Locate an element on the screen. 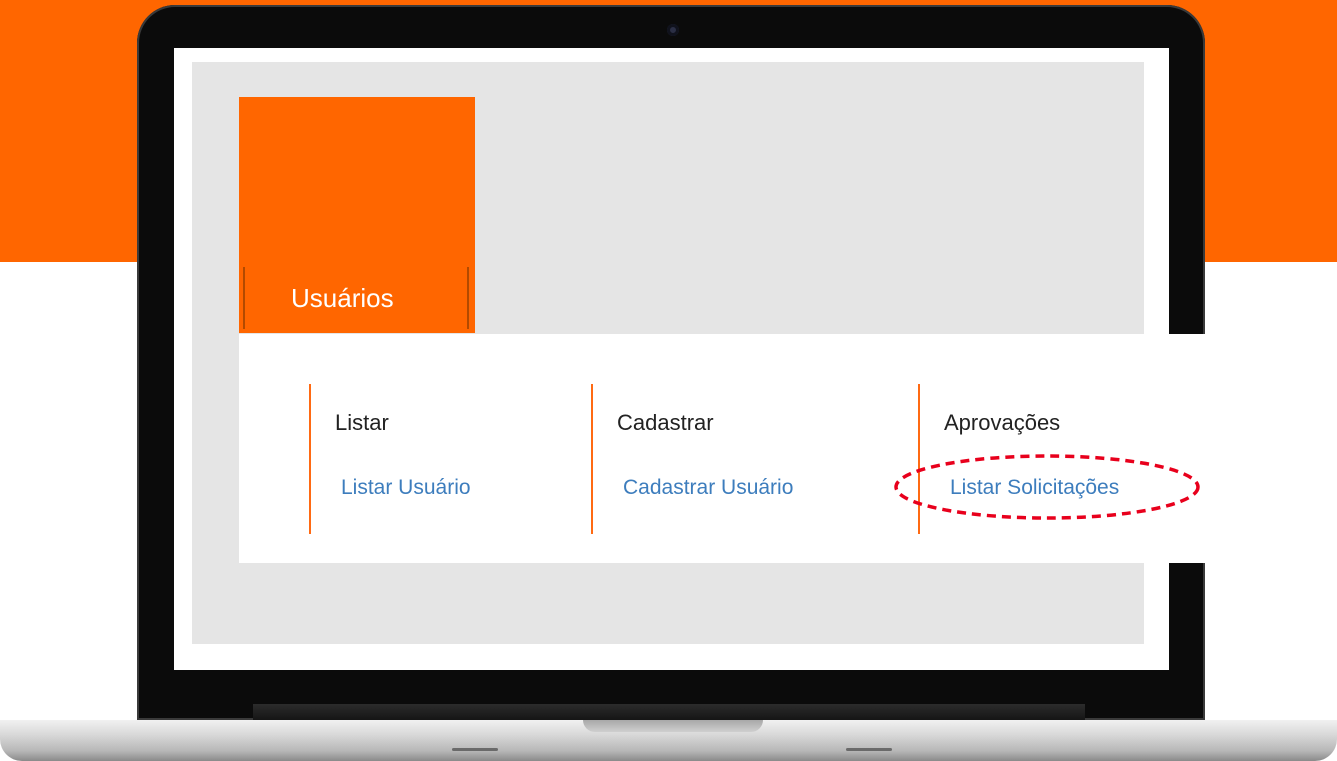  laptop-foot-right is located at coordinates (869, 749).